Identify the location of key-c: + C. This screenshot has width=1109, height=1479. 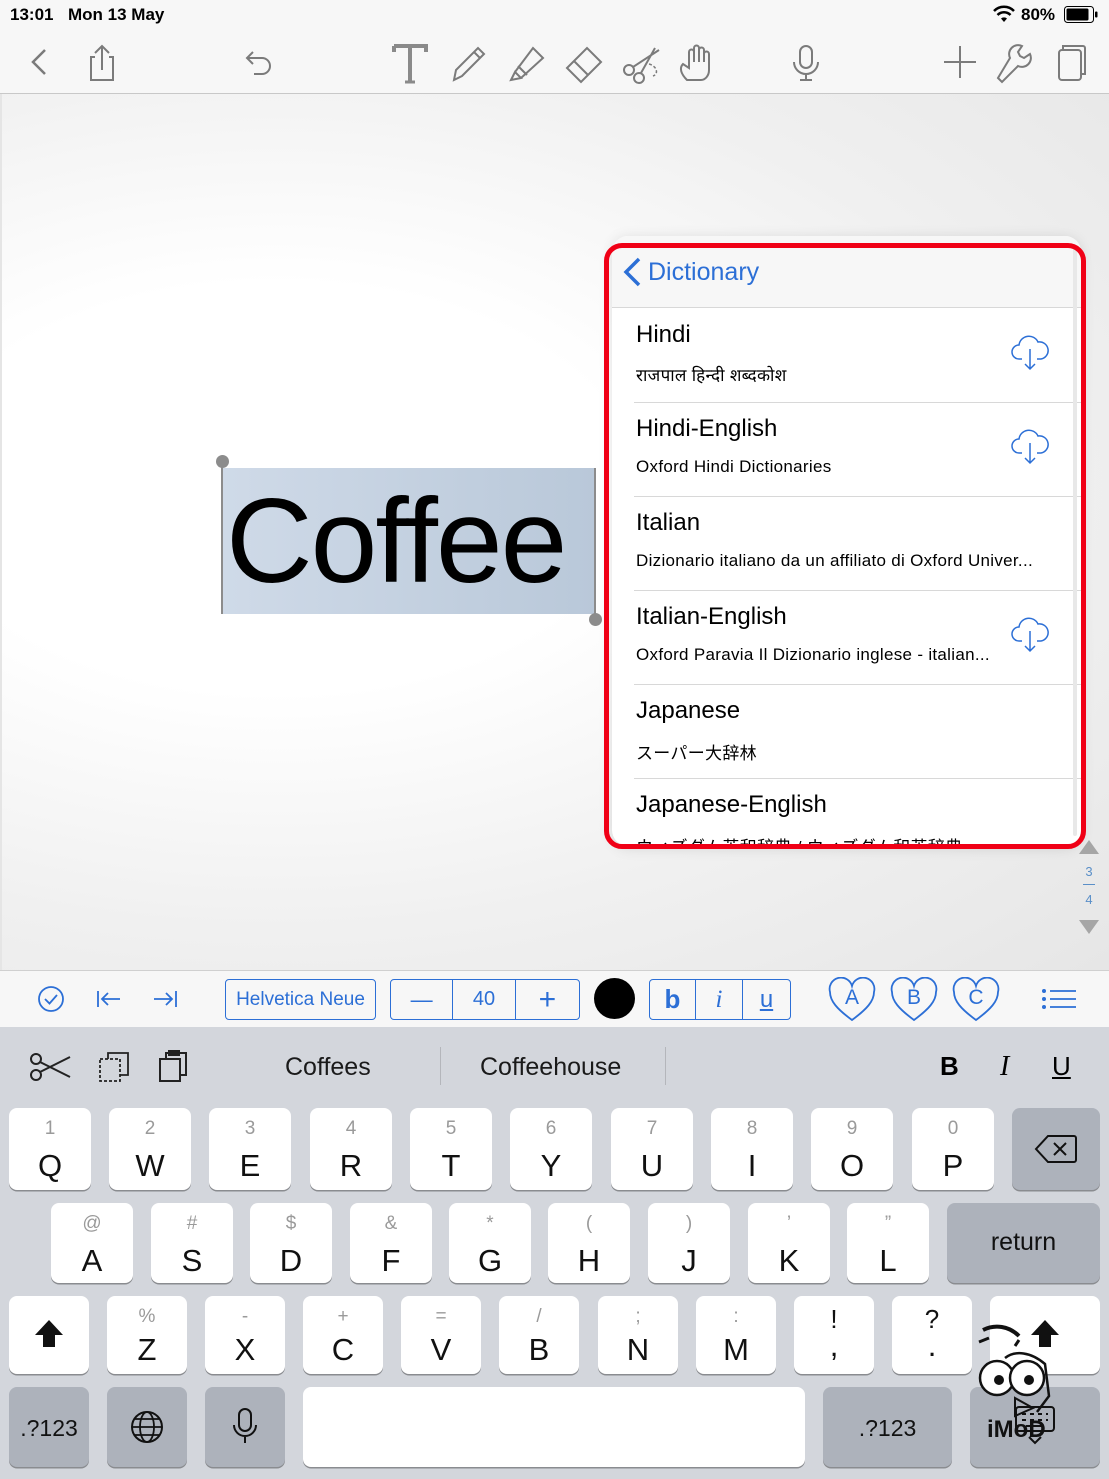
(343, 1335).